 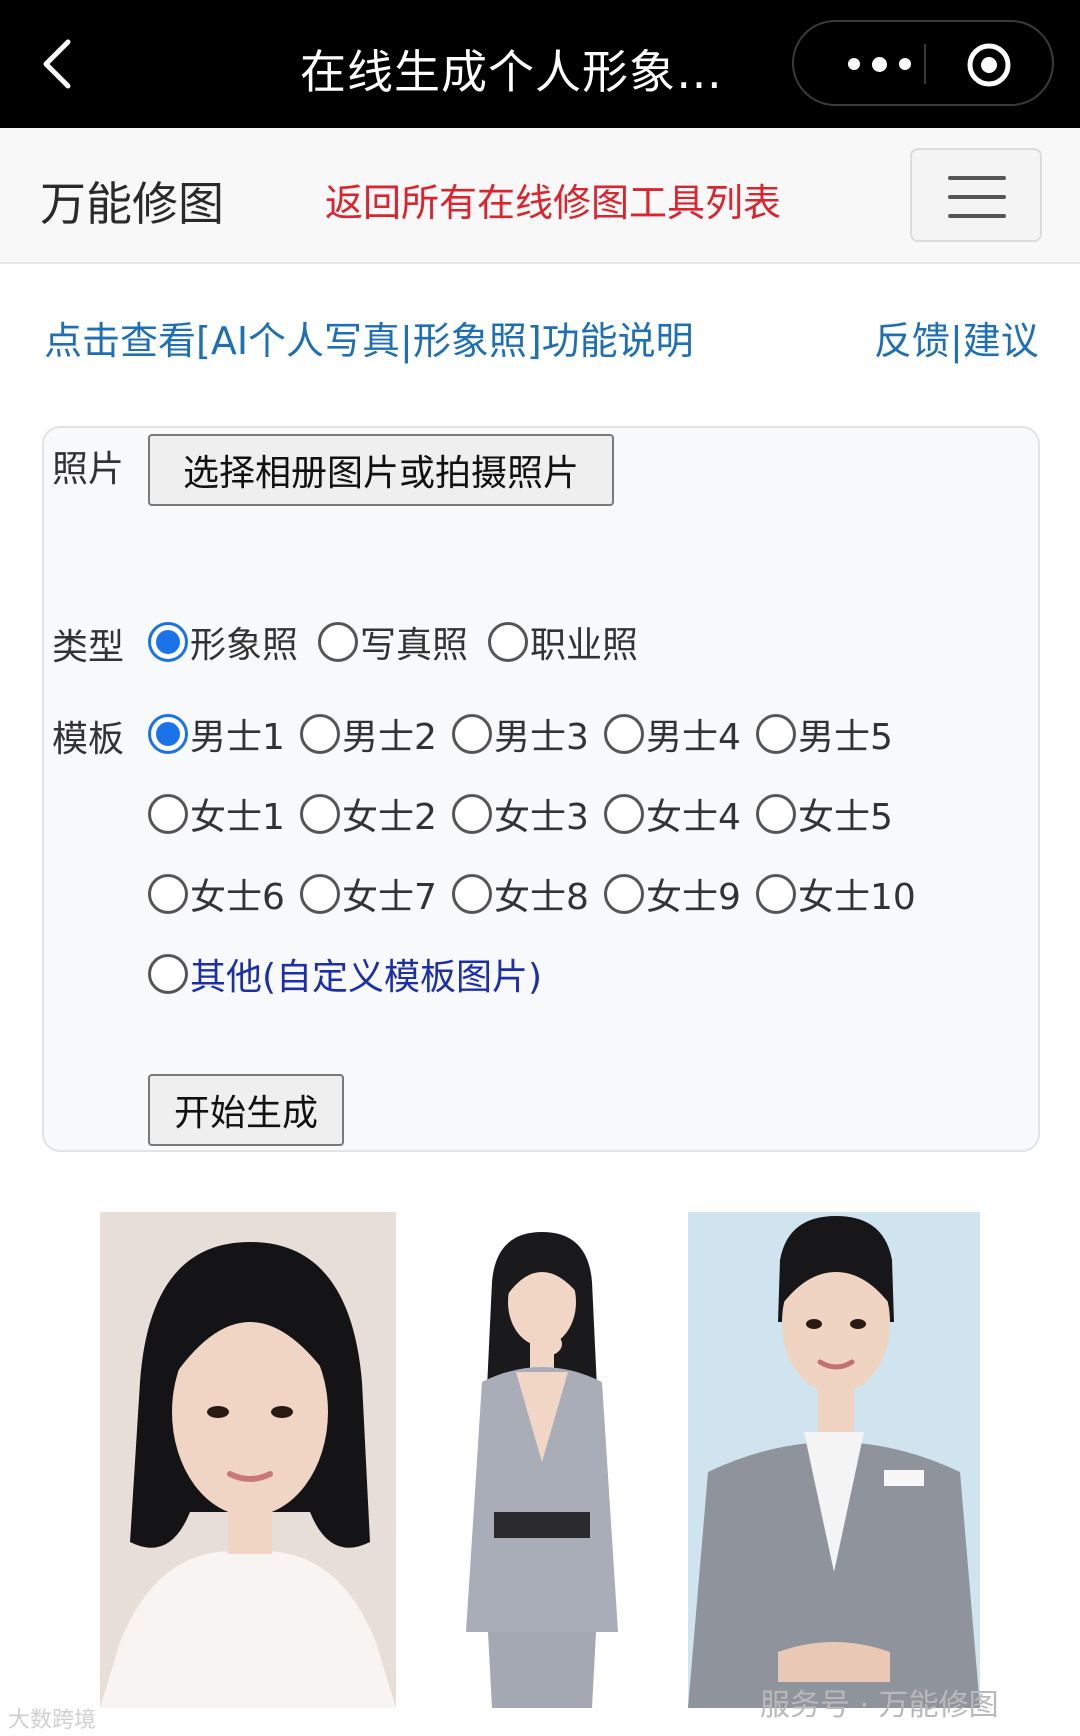 I want to click on tools-list-link: 返回所有在线修图工具列表, so click(x=553, y=199).